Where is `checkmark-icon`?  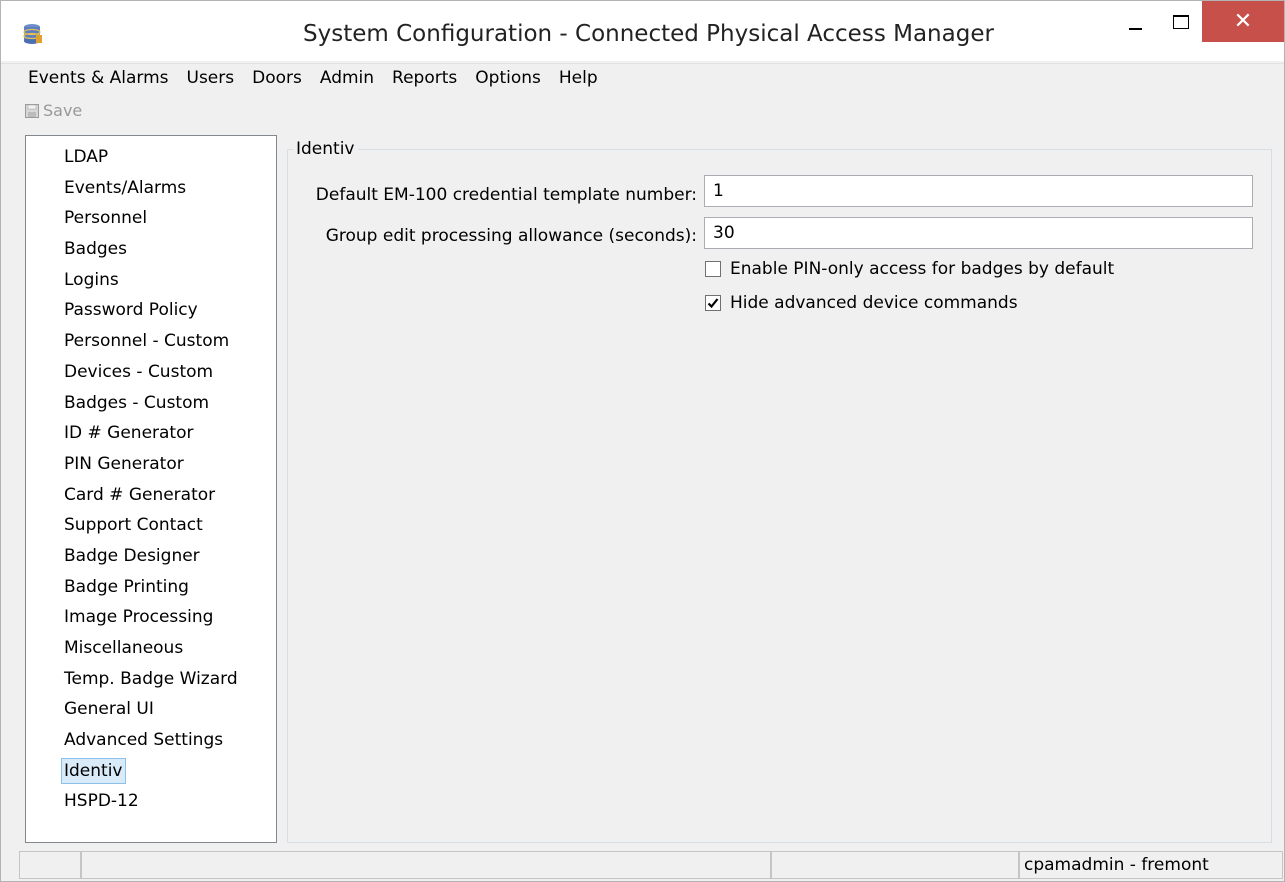
checkmark-icon is located at coordinates (713, 303).